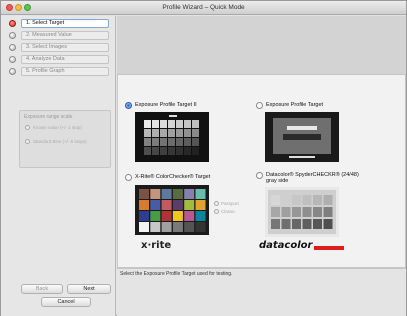 The width and height of the screenshot is (407, 316). I want to click on radio-selected-icon, so click(128, 105).